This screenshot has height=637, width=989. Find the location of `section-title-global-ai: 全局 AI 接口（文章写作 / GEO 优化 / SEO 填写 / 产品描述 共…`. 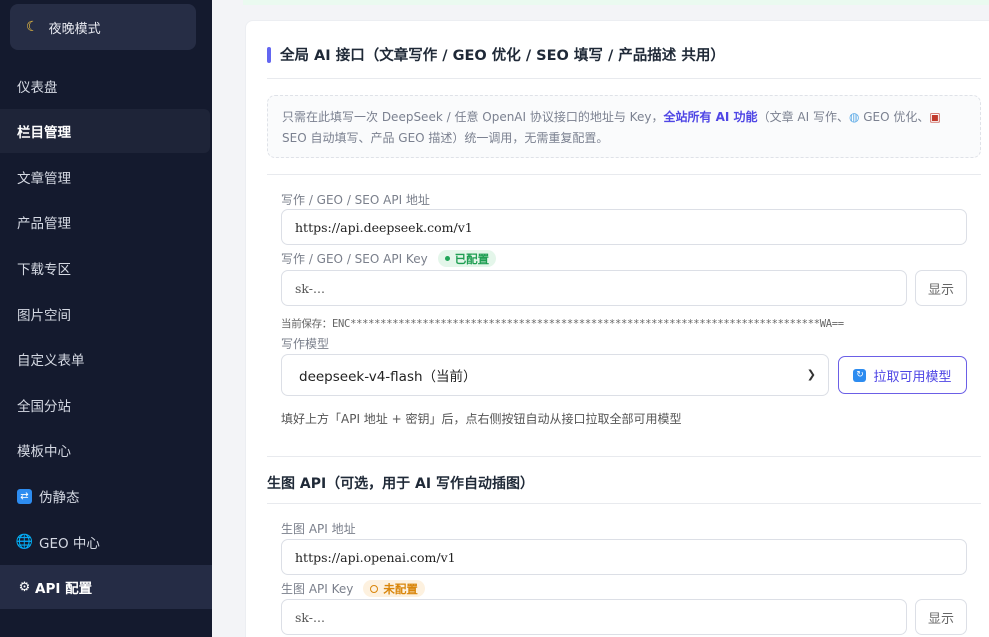

section-title-global-ai: 全局 AI 接口（文章写作 / GEO 优化 / SEO 填写 / 产品描述 共… is located at coordinates (496, 54).